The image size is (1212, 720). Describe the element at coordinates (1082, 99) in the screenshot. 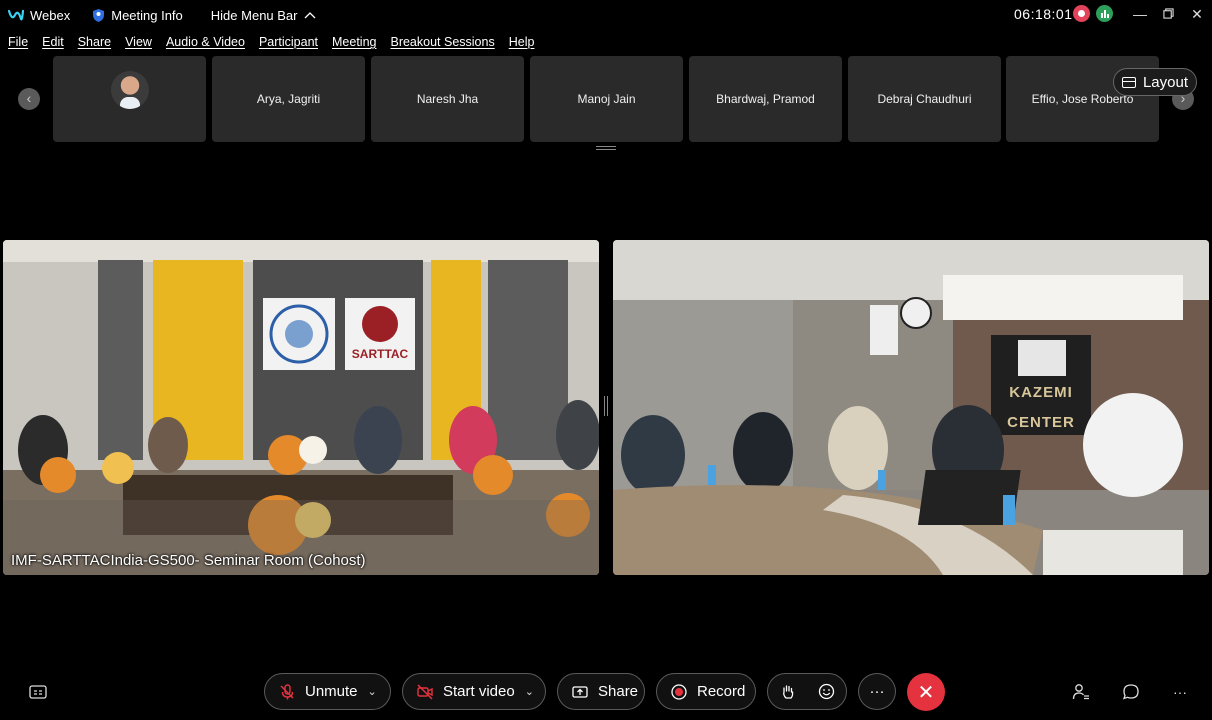

I see `participant-name: Effio, Jose Roberto` at that location.